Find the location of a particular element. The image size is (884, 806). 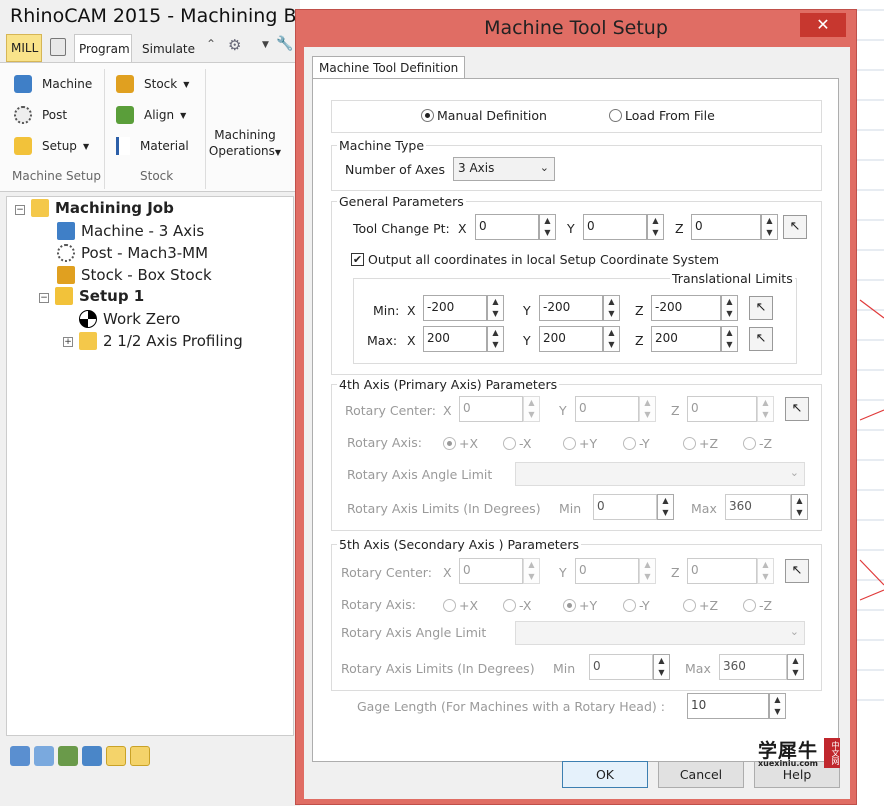

axis5-center-z-stepper: ▲ ▼ is located at coordinates (765, 571).